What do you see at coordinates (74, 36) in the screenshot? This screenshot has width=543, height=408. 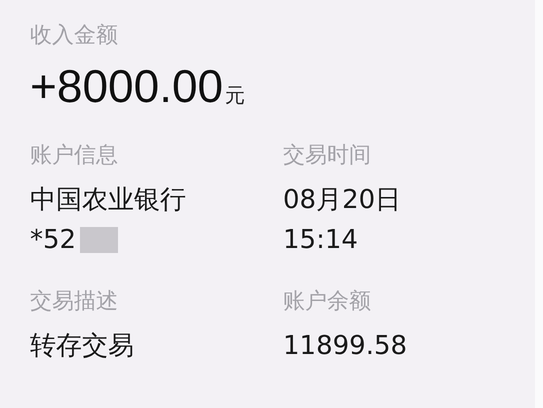 I see `income-label: 收入金额` at bounding box center [74, 36].